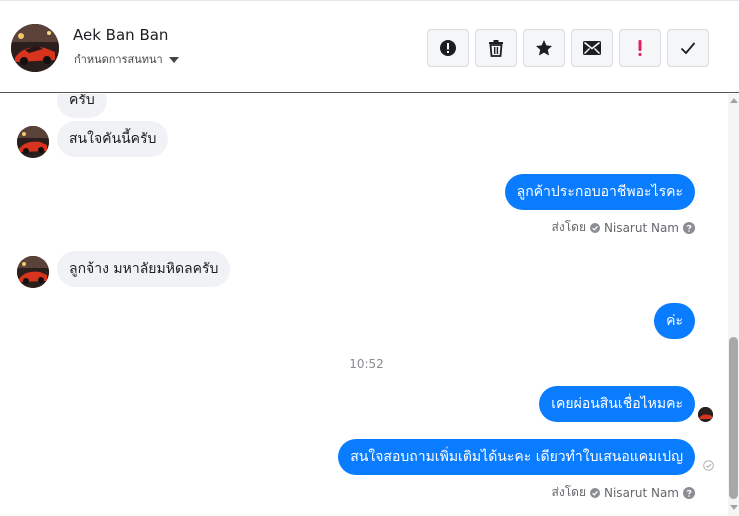 The image size is (739, 516). I want to click on outgoing-message: เคยผ่อนสินเชื่อไหมคะ, so click(617, 404).